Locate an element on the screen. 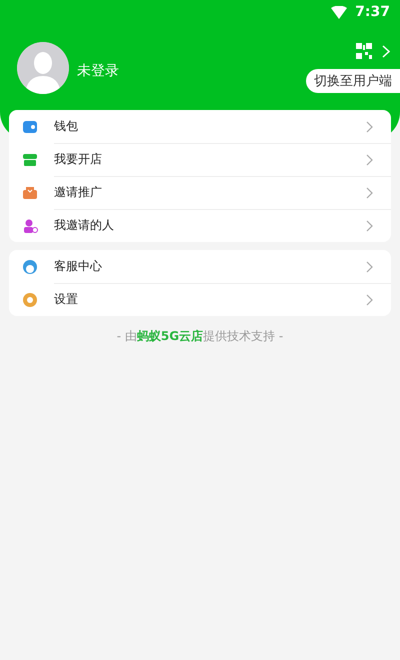 This screenshot has width=400, height=660. avatar is located at coordinates (43, 68).